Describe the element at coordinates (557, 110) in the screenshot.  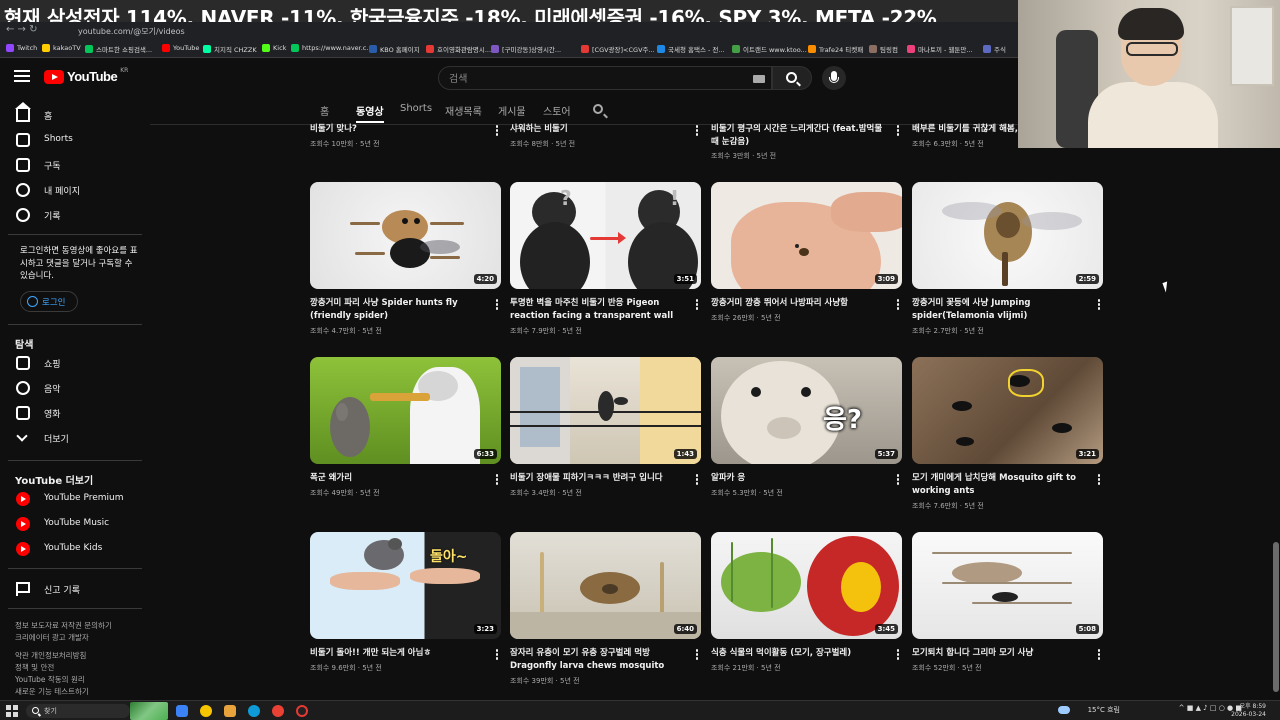
I see `channel-tab: 스토어` at that location.